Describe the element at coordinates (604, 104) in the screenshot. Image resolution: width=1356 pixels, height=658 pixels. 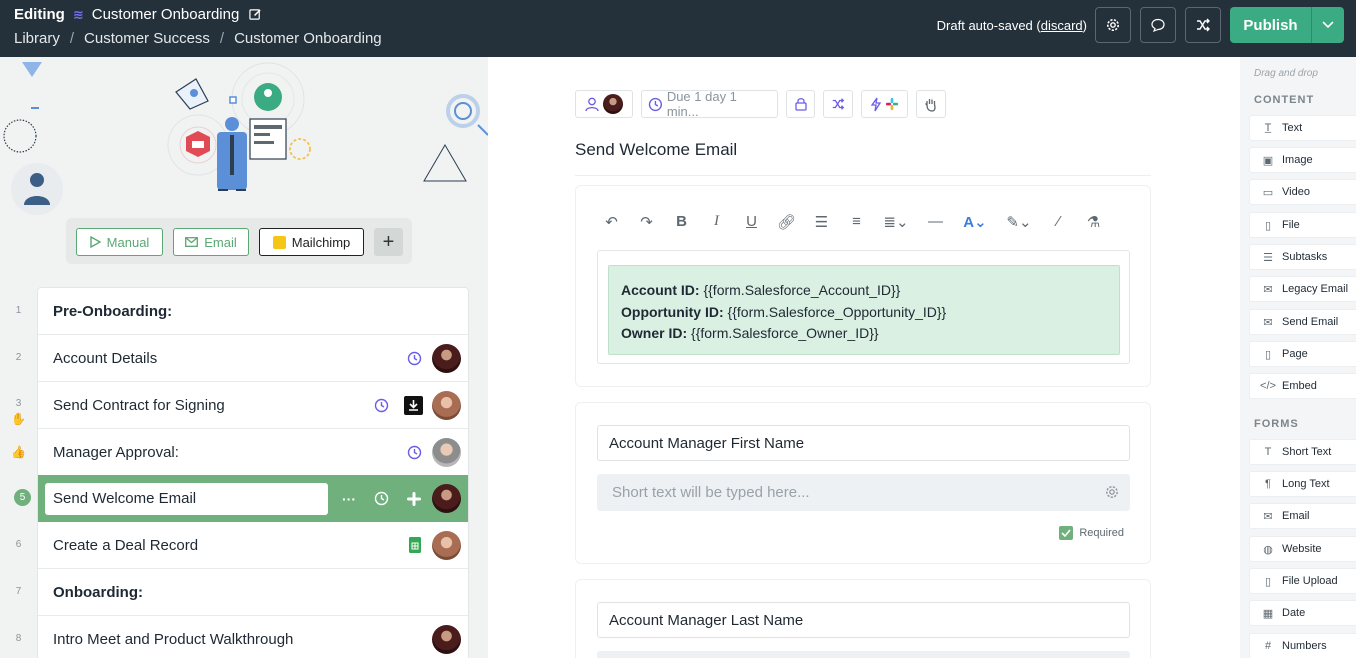
I see `assignees-button` at that location.